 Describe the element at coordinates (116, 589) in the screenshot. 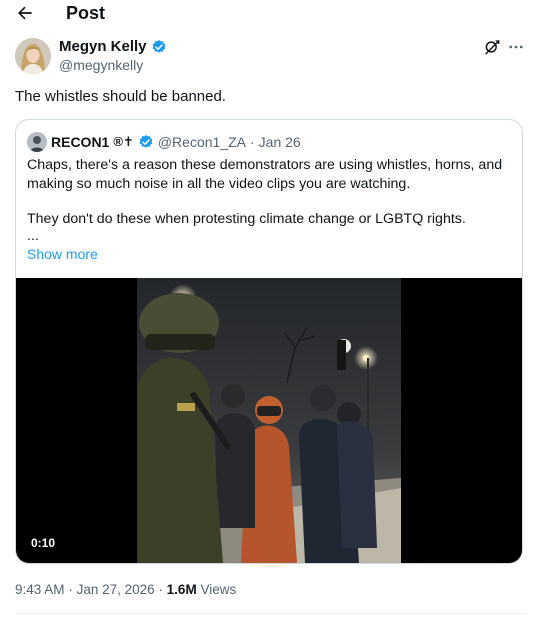

I see `post-date: Jan 27, 2026` at that location.